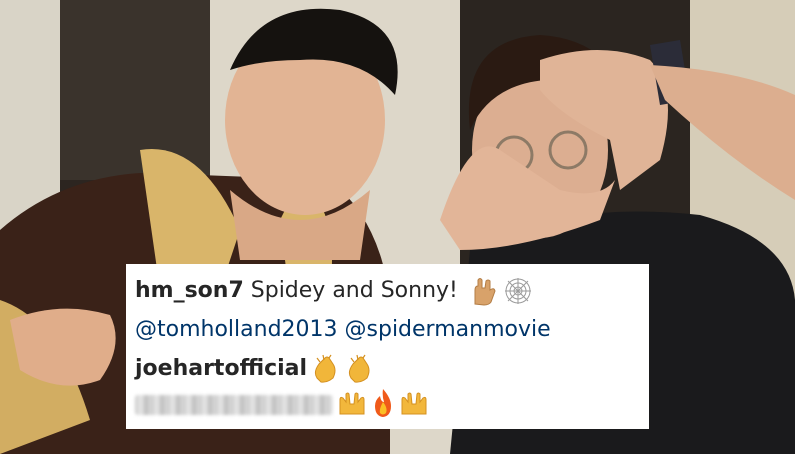 The width and height of the screenshot is (795, 454). What do you see at coordinates (484, 293) in the screenshot?
I see `rock-on-hand-icon` at bounding box center [484, 293].